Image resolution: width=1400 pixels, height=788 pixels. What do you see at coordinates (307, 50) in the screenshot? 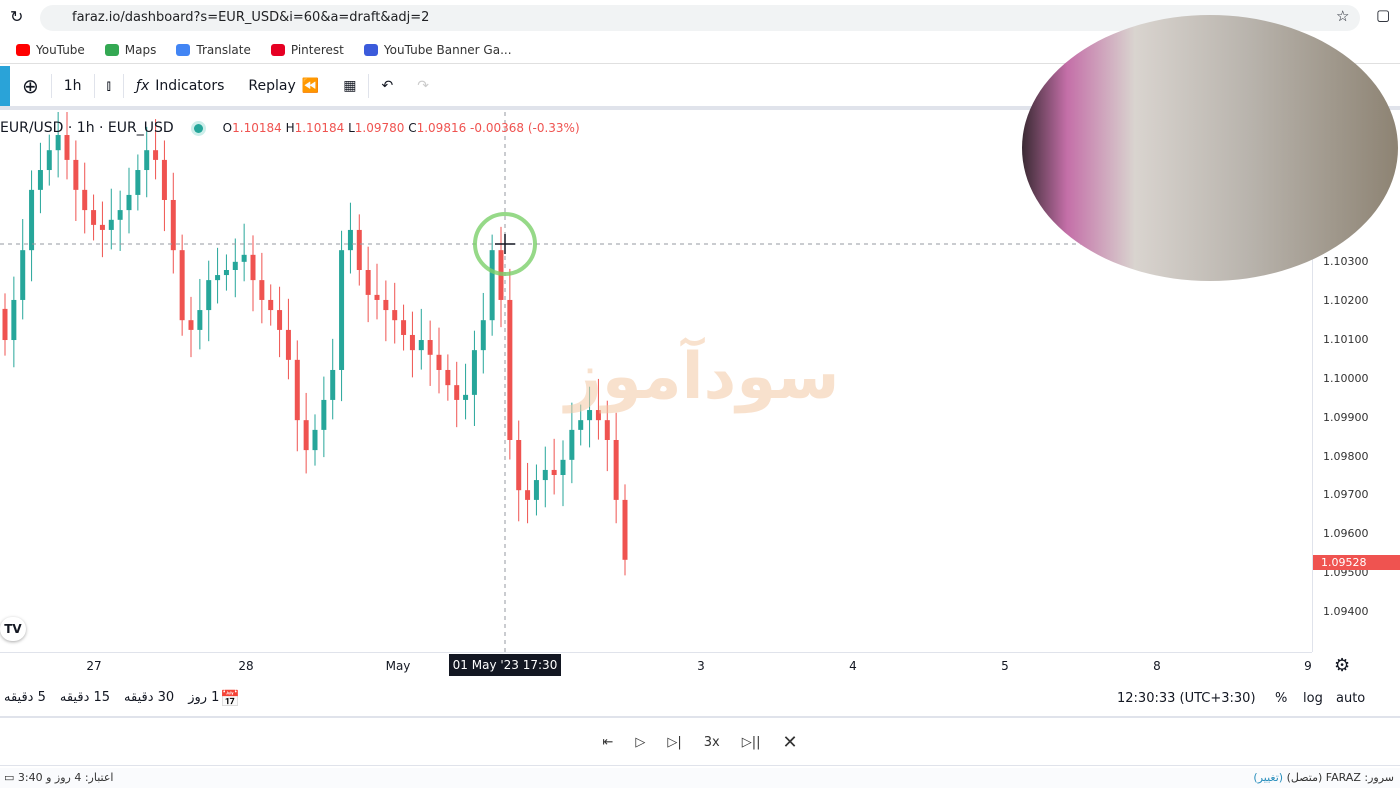
I see `bookmark-item: Pinterest` at bounding box center [307, 50].